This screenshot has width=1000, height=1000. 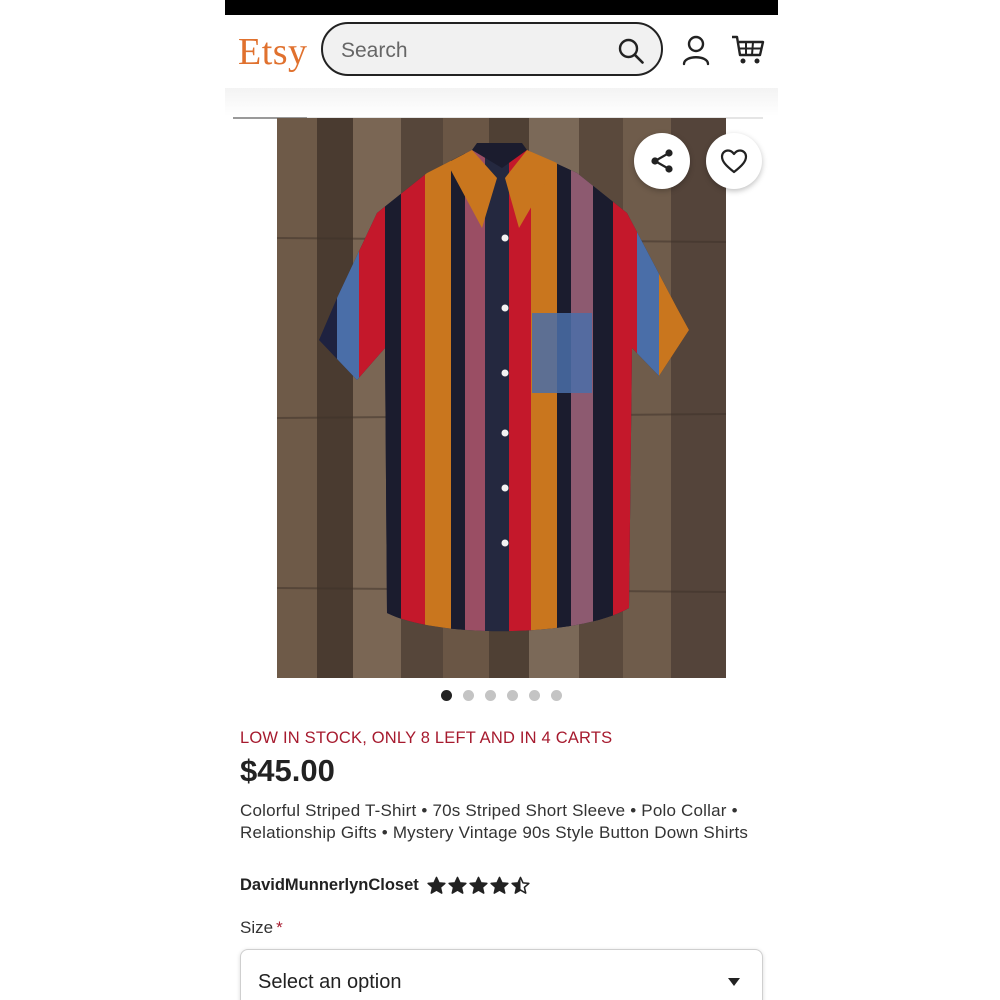 What do you see at coordinates (520, 885) in the screenshot?
I see `star-half-icon` at bounding box center [520, 885].